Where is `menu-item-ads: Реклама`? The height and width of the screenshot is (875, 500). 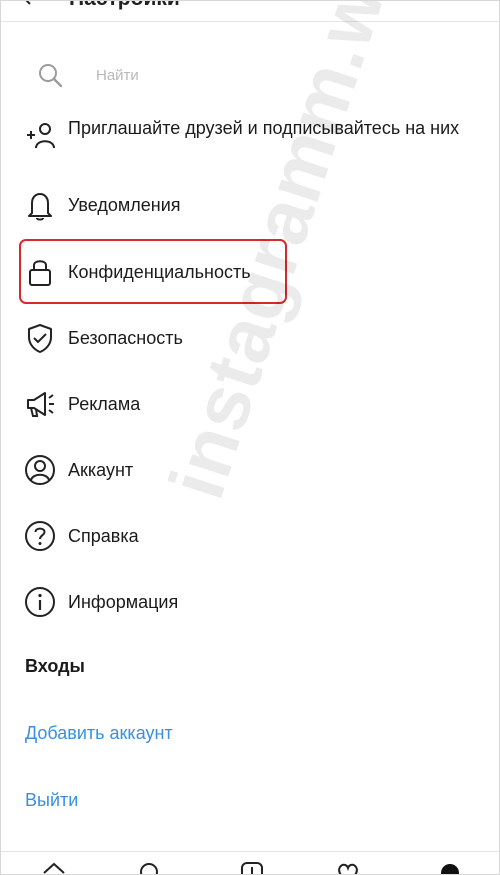 menu-item-ads: Реклама is located at coordinates (249, 404).